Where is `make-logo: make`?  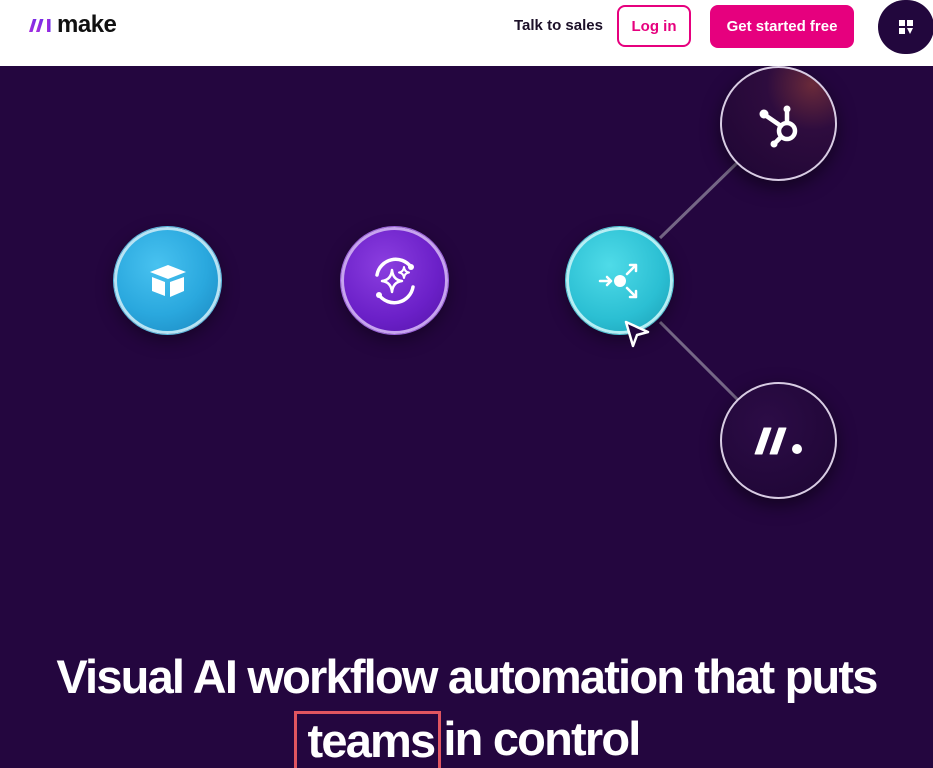 make-logo: make is located at coordinates (73, 25).